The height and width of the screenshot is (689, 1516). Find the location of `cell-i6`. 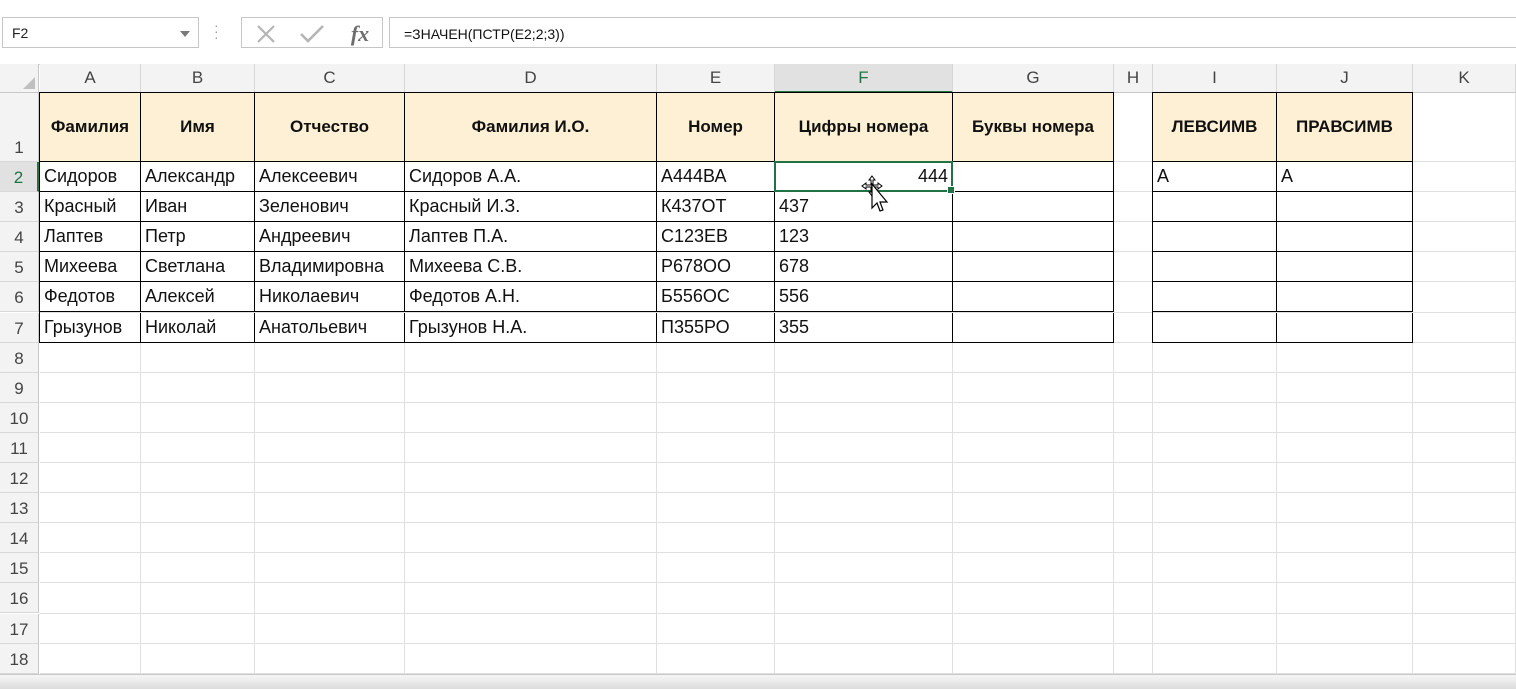

cell-i6 is located at coordinates (1215, 297).